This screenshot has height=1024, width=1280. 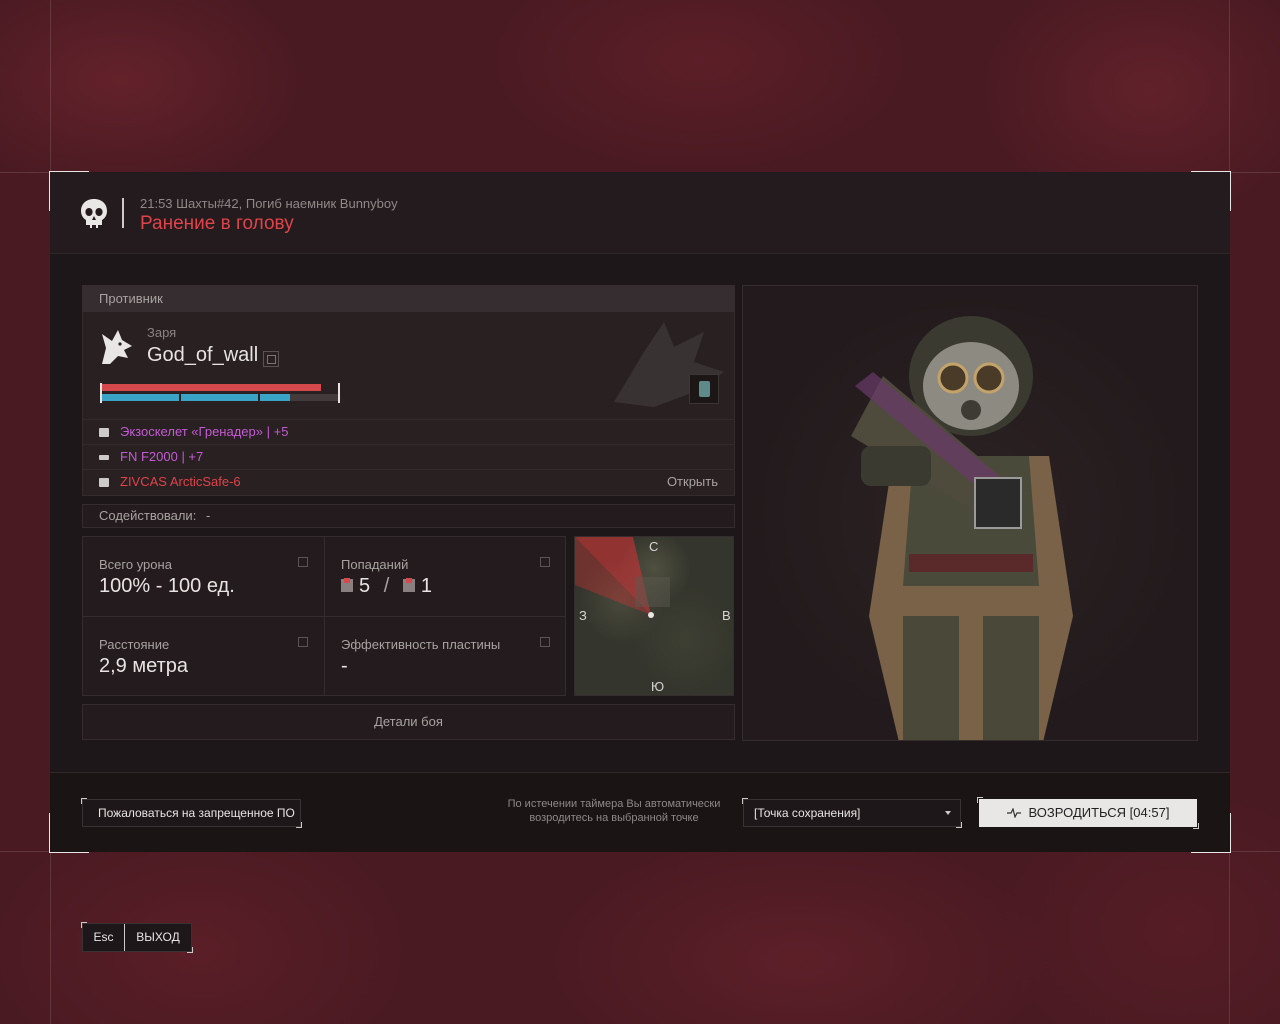 I want to click on soldier-model-icon, so click(x=962, y=528).